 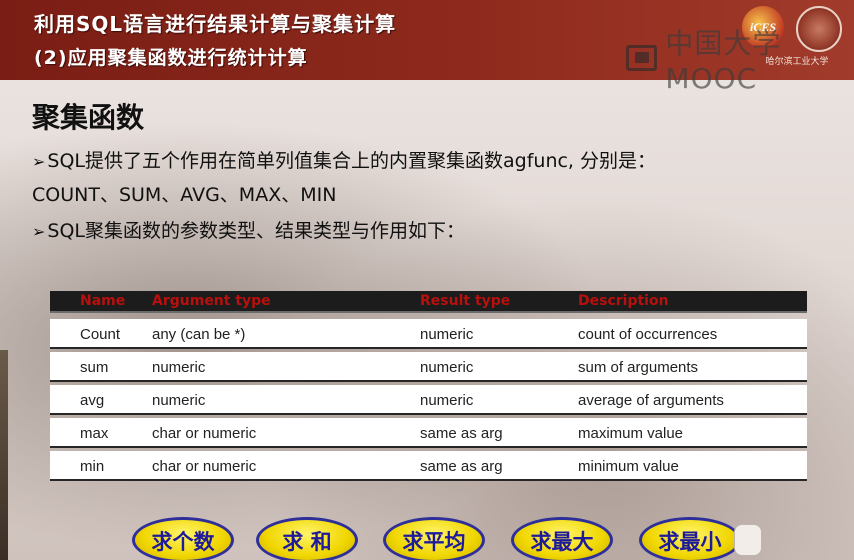 What do you see at coordinates (642, 58) in the screenshot?
I see `mooc-logo-icon` at bounding box center [642, 58].